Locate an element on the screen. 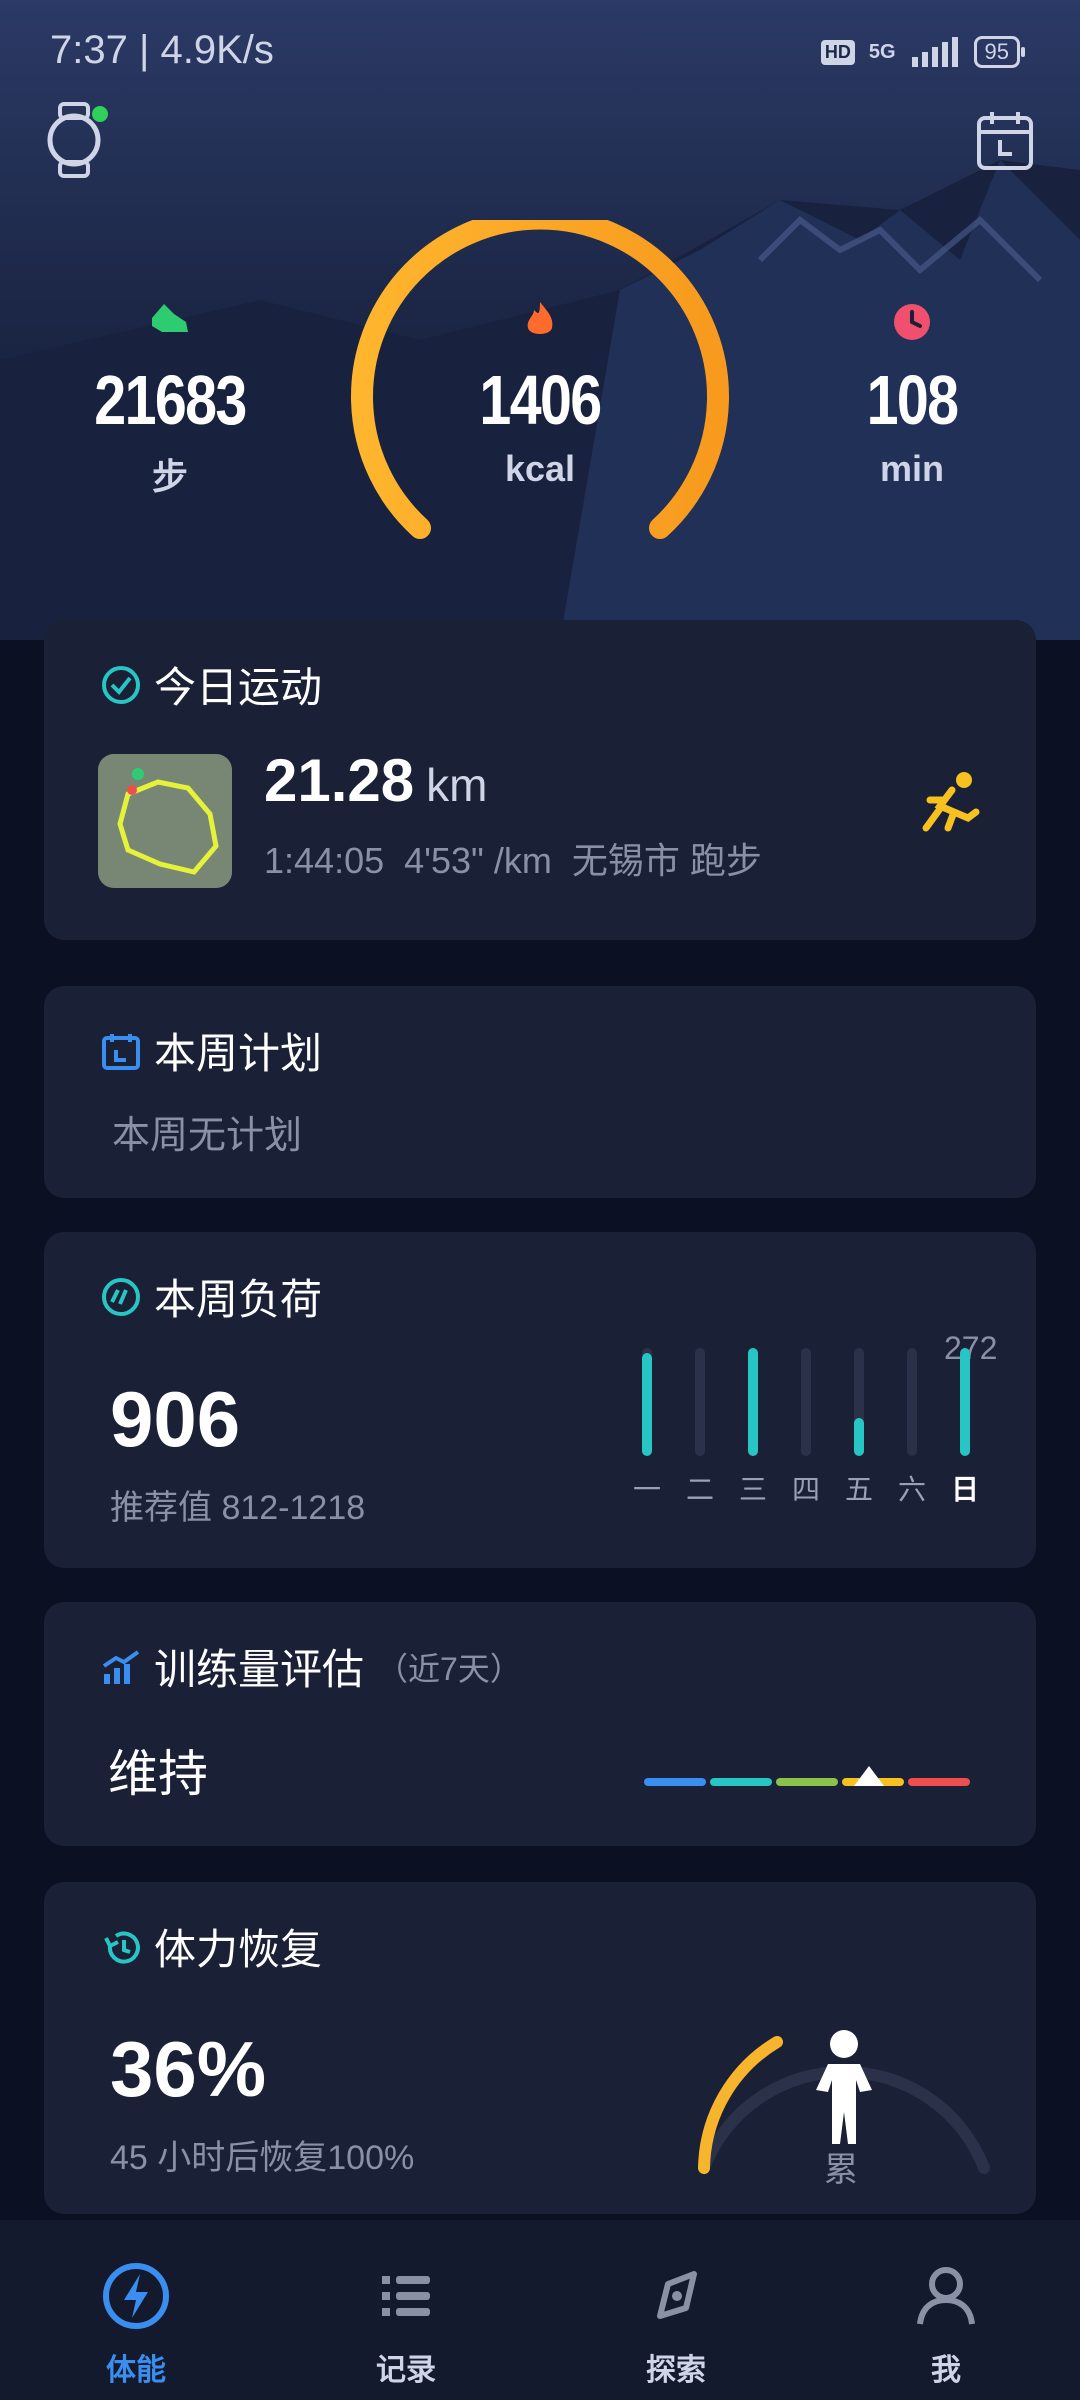  weekly-load-value: 906 is located at coordinates (175, 1419).